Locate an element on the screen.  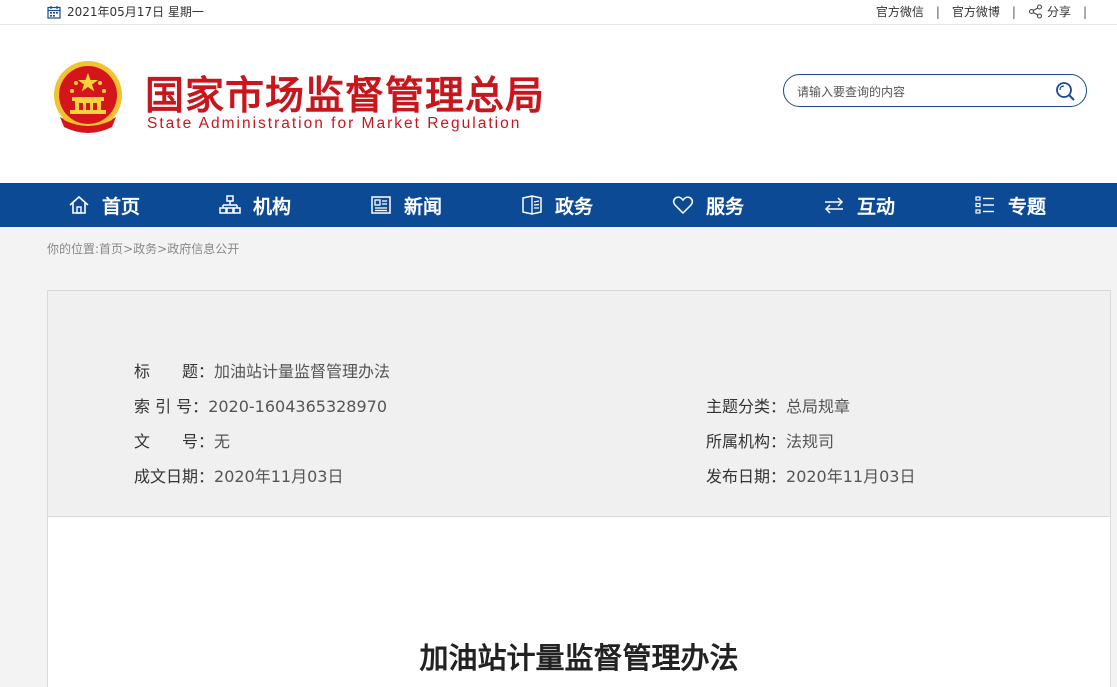
info-org-row: 所属机构：法规司 is located at coordinates (770, 440).